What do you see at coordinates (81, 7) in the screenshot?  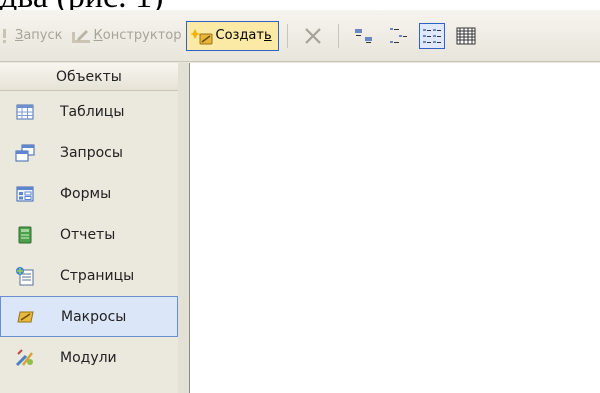 I see `cut-off-document-text: два (рис. 1)` at bounding box center [81, 7].